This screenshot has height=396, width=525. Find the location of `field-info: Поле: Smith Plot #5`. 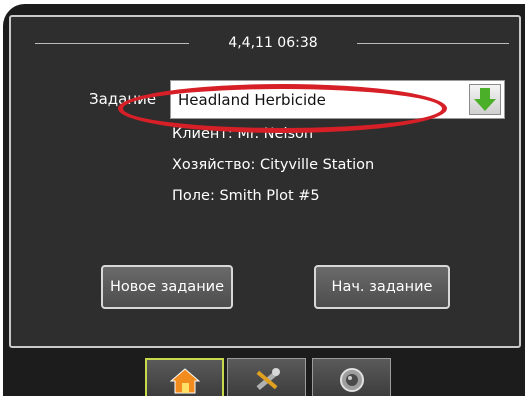

field-info: Поле: Smith Plot #5 is located at coordinates (246, 196).